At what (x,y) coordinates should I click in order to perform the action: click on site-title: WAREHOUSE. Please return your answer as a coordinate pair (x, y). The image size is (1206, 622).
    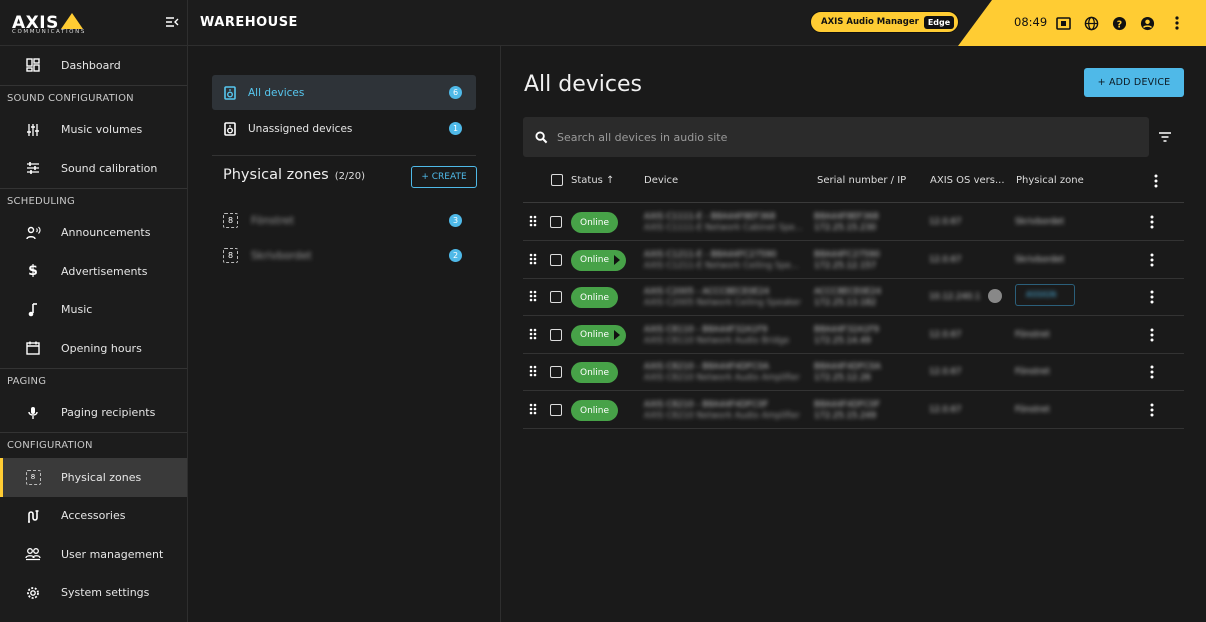
    Looking at the image, I should click on (249, 22).